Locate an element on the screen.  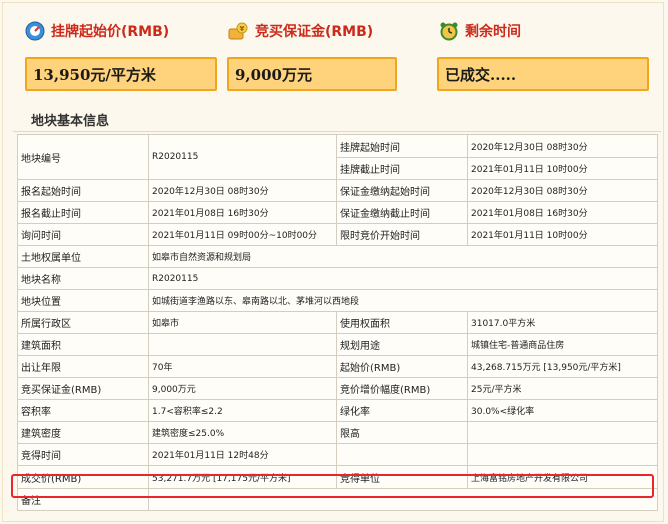
deposit-header-label: 竞买保证金(RMB) is located at coordinates (314, 32).